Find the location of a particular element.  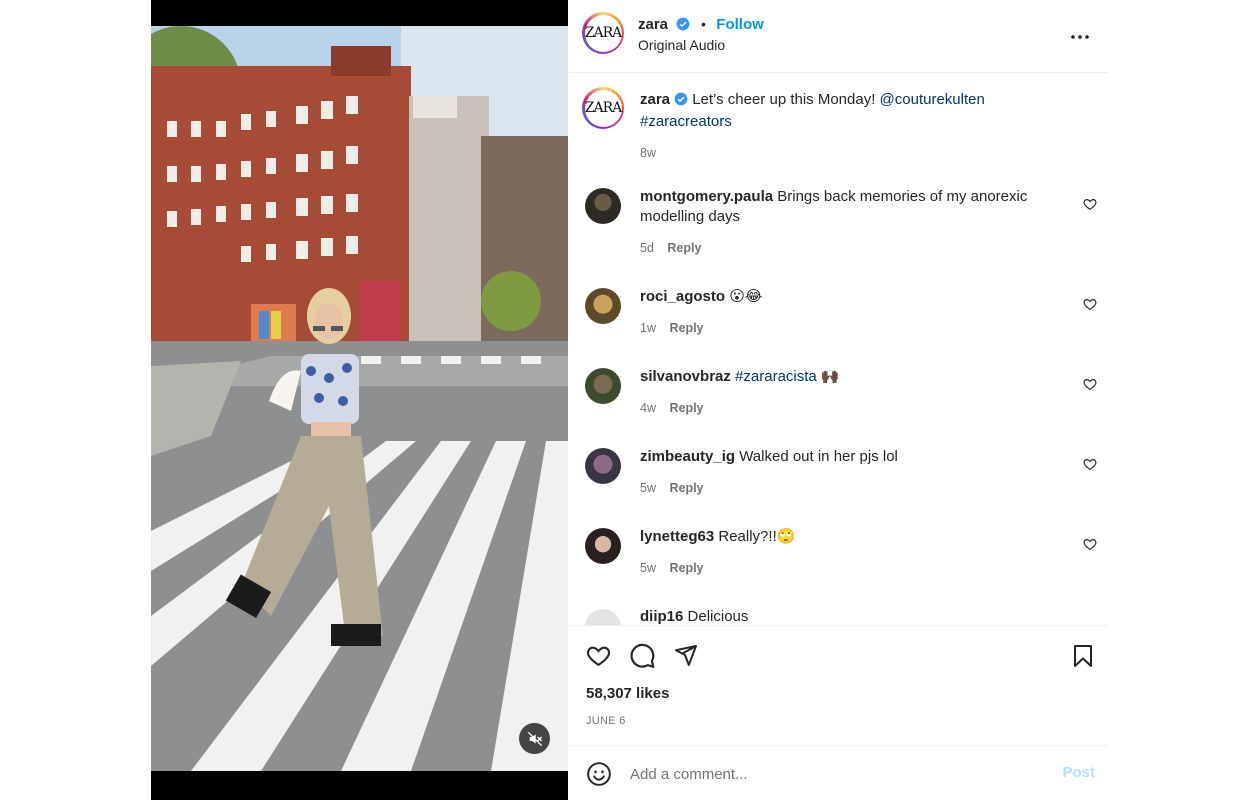

comment-text: diip16 Delicious is located at coordinates (845, 616).